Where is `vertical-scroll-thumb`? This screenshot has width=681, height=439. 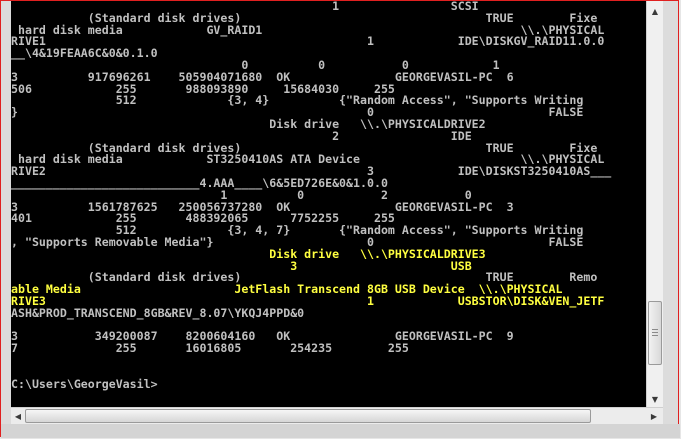 vertical-scroll-thumb is located at coordinates (655, 333).